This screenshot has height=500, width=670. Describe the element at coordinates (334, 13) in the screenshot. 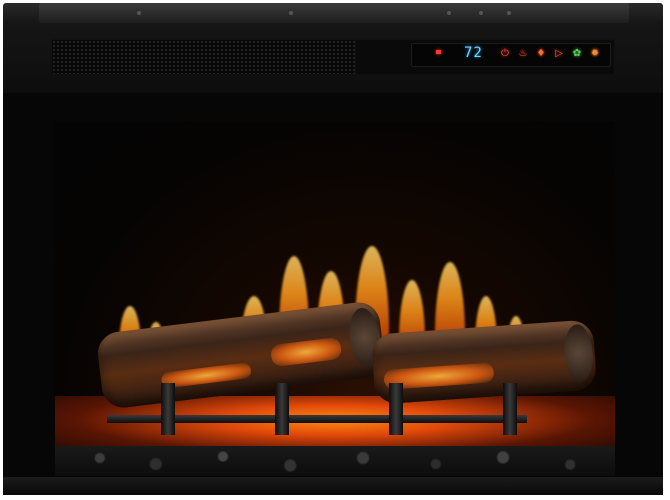

I see `top-trim` at that location.